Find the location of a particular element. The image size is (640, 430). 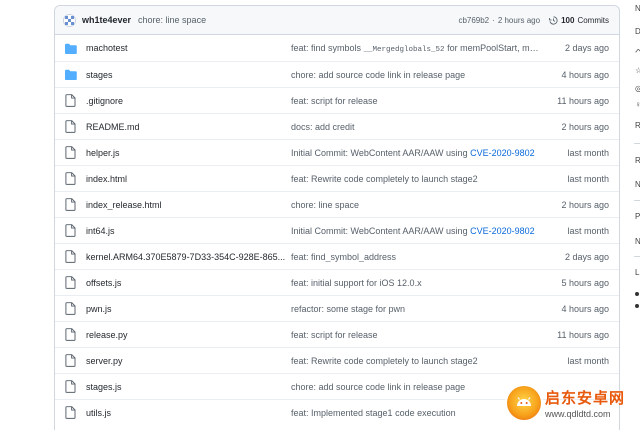

commit-author: wh1te4ever is located at coordinates (106, 20).